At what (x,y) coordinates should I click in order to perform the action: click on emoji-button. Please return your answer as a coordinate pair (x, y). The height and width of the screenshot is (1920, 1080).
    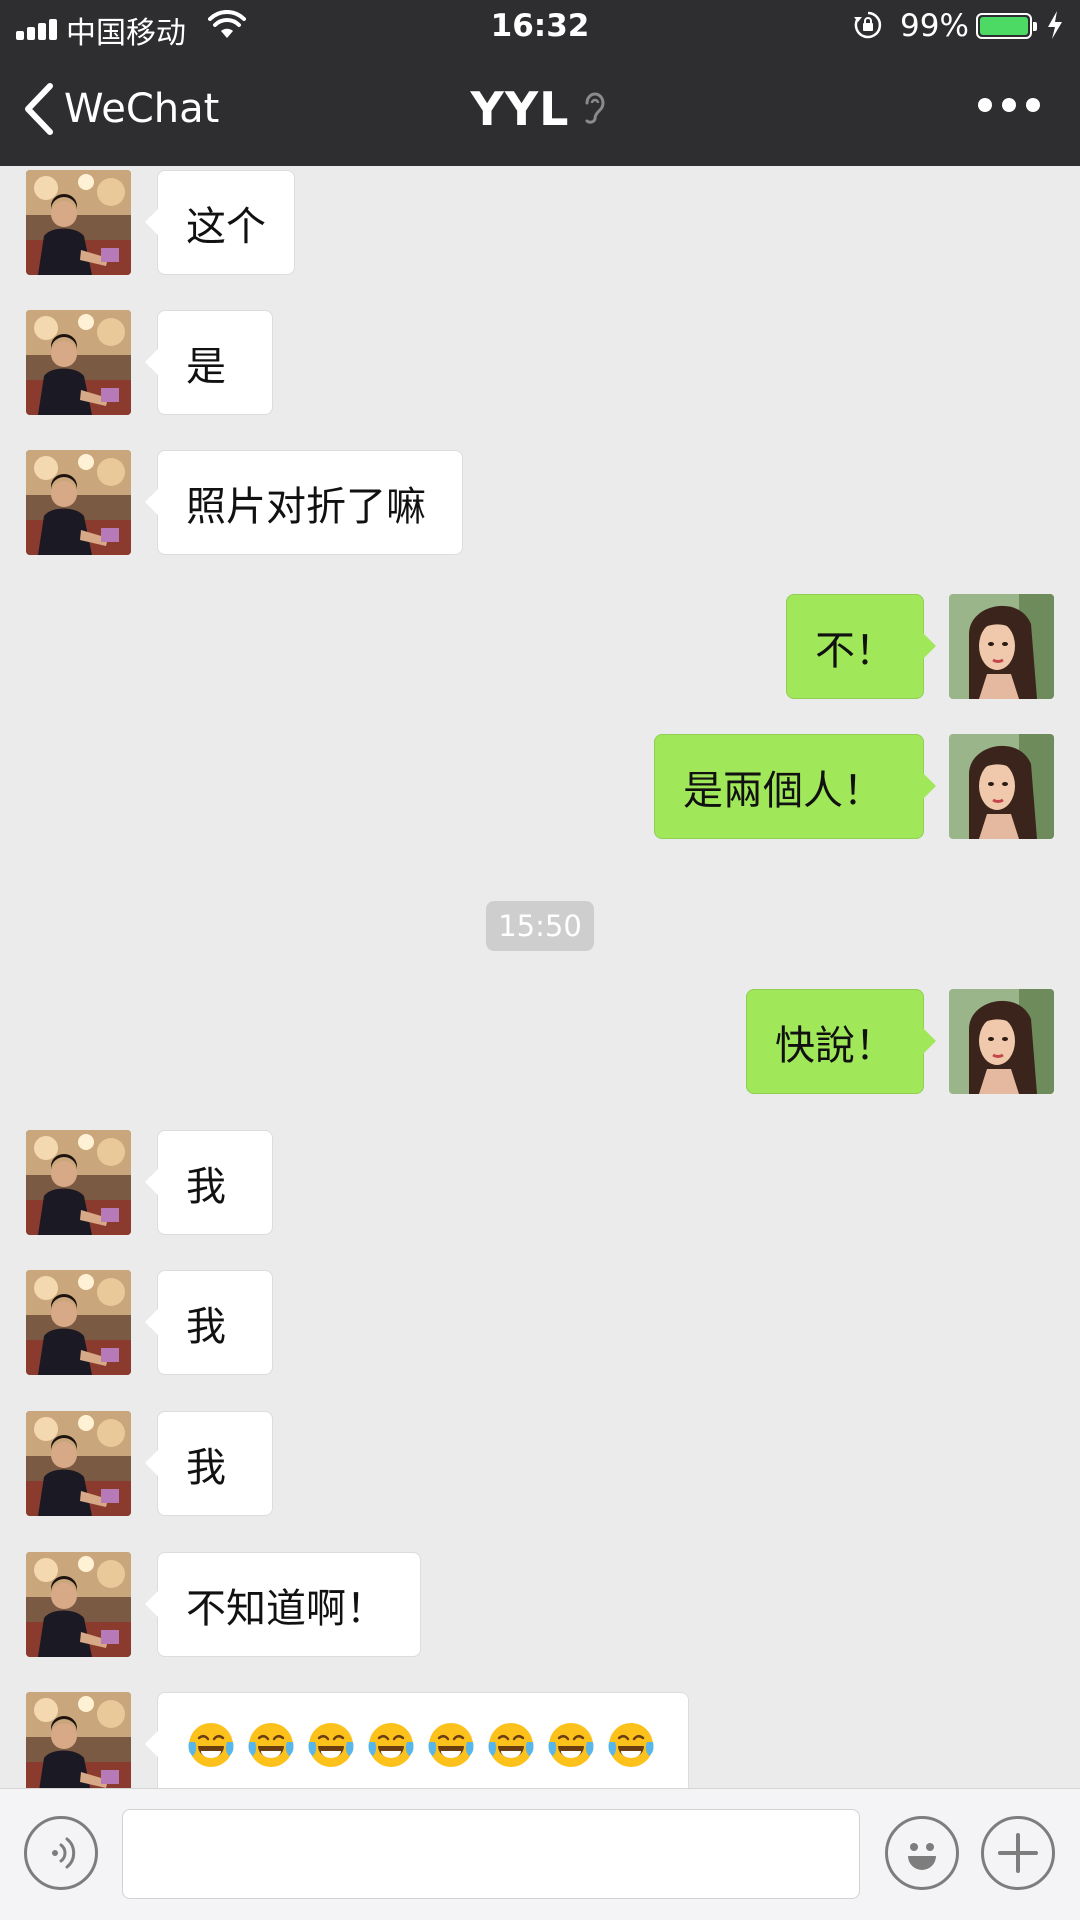
    Looking at the image, I should click on (922, 1853).